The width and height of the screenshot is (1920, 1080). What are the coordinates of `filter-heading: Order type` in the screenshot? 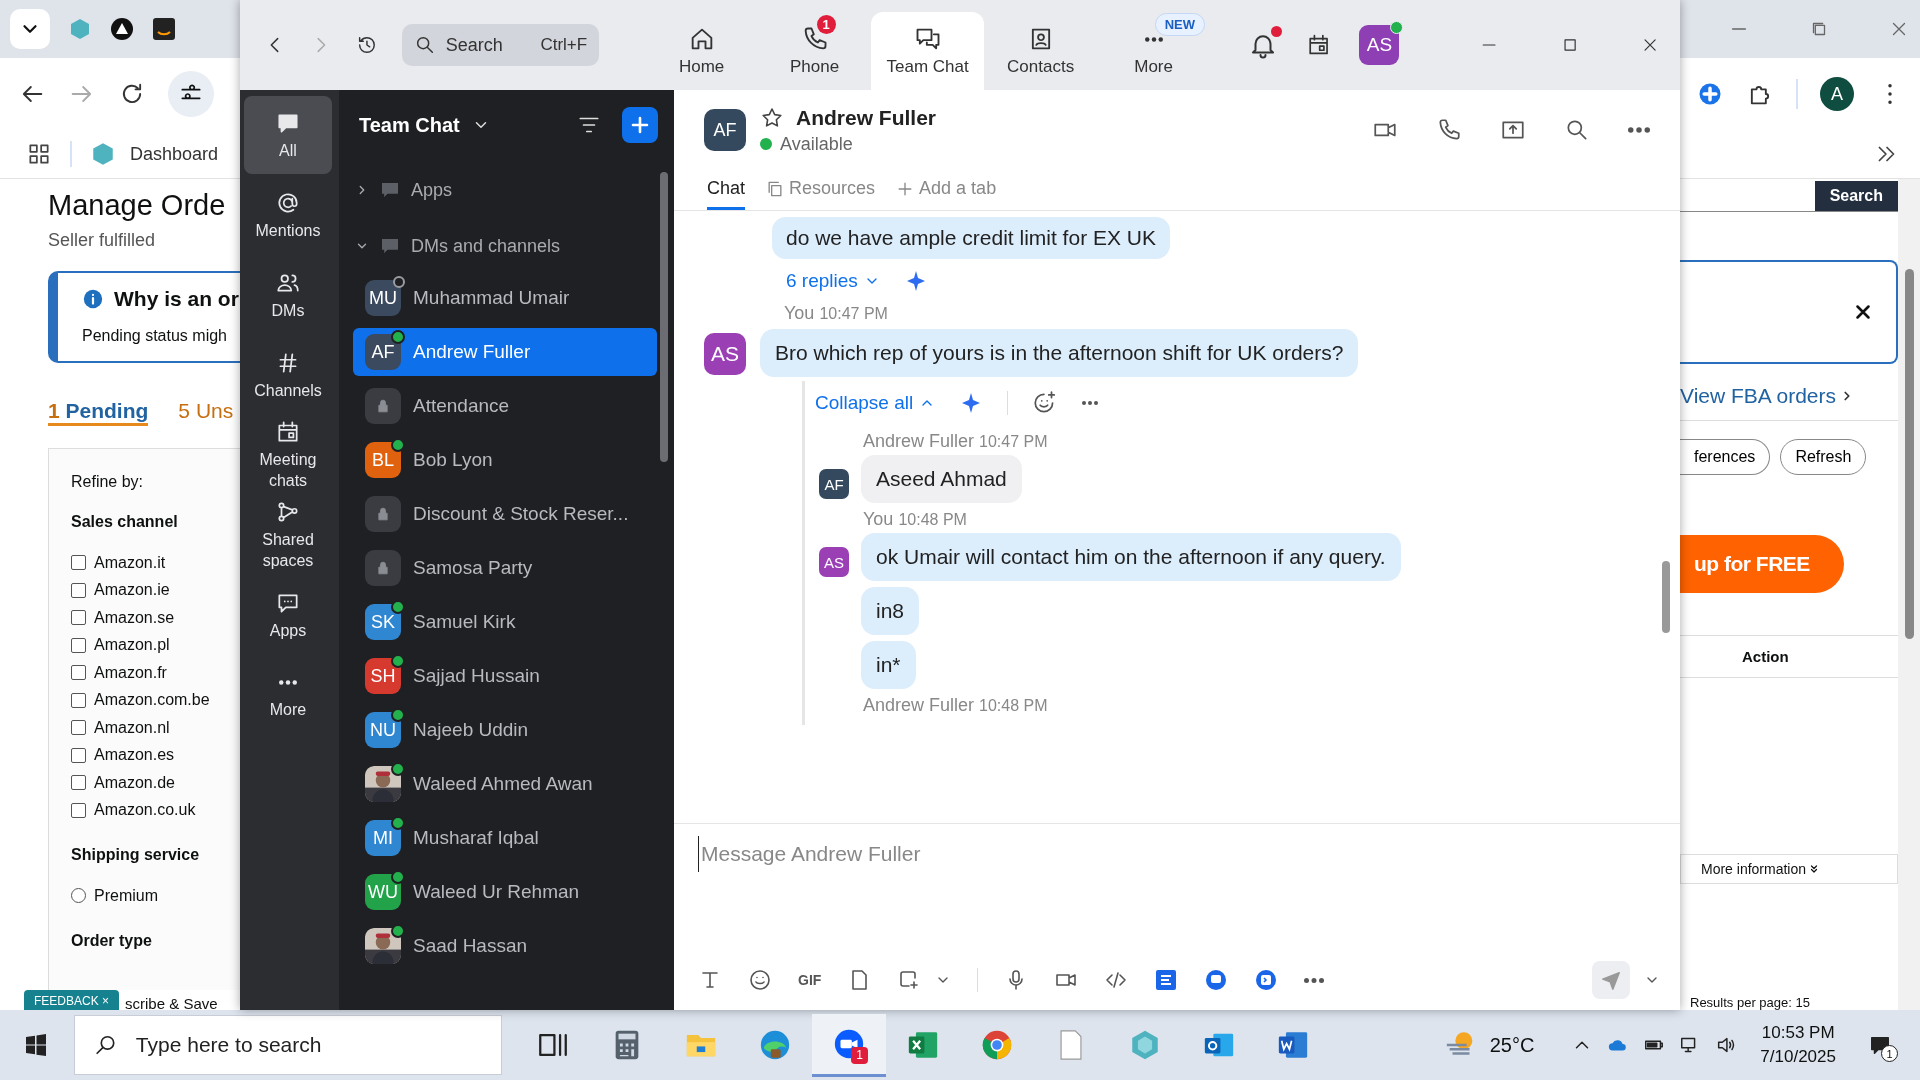 It's located at (111, 941).